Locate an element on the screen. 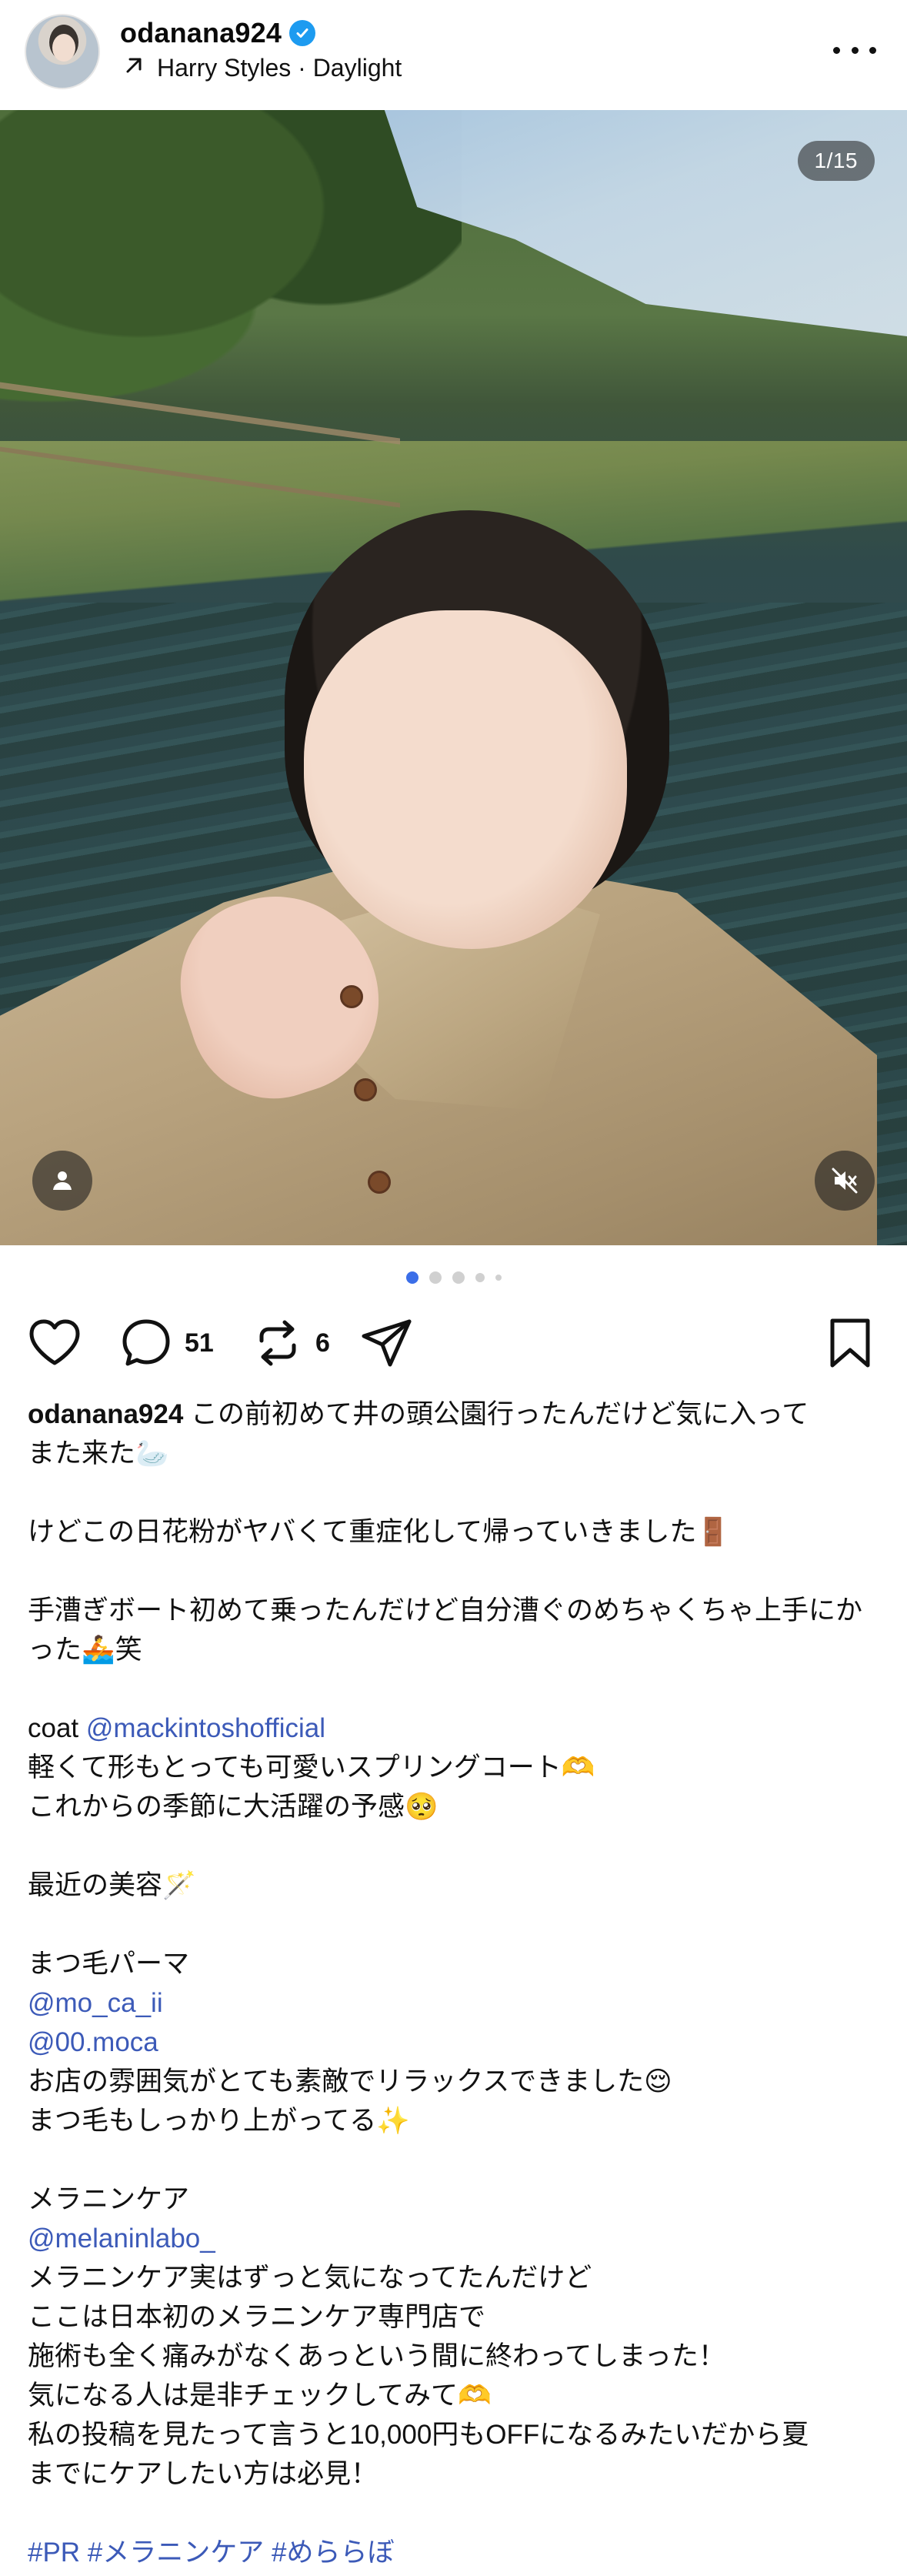 The image size is (907, 2576). caption-line: 施術も全く痛みがなくあっという間に終わってしまった！ is located at coordinates (455, 2356).